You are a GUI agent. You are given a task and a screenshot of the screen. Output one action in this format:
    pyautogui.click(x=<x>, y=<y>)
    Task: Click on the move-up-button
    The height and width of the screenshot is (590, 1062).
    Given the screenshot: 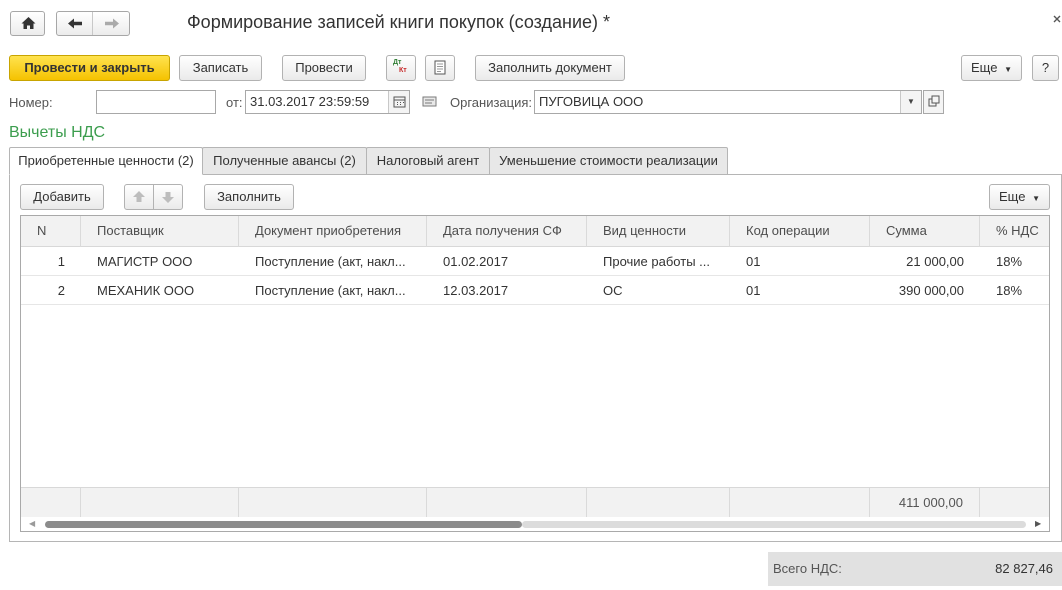 What is the action you would take?
    pyautogui.click(x=139, y=197)
    